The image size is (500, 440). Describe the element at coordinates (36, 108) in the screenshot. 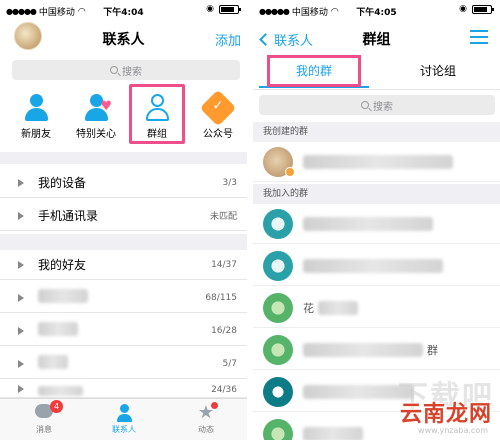

I see `person-icon` at that location.